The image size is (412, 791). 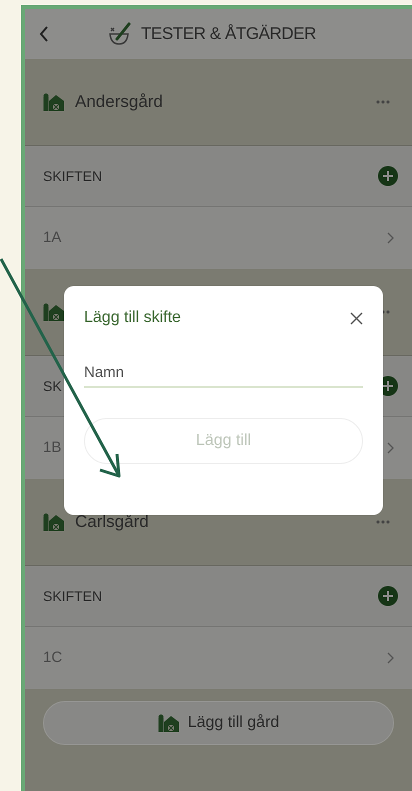 What do you see at coordinates (119, 34) in the screenshot?
I see `mortar-icon` at bounding box center [119, 34].